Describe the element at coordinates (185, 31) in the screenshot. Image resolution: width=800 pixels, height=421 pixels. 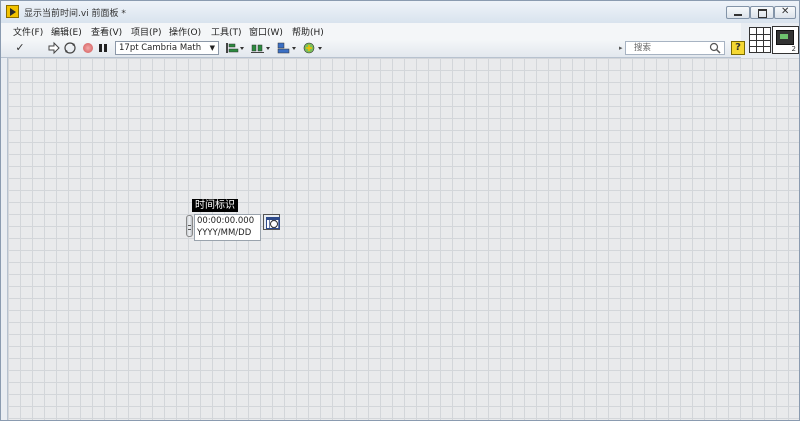
I see `menu-operate: 操作(O)` at that location.